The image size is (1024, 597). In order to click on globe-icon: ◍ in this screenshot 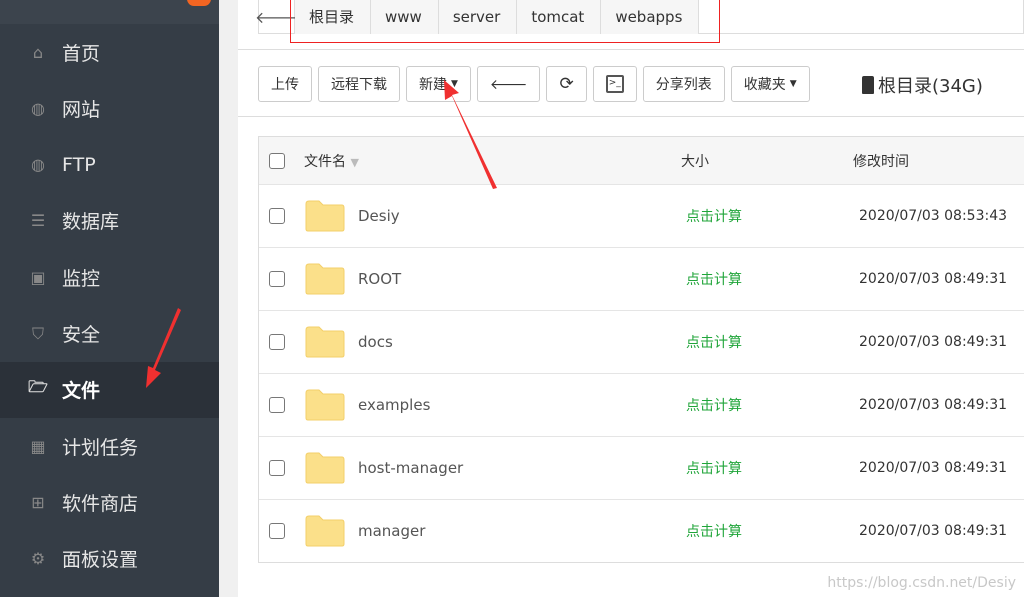, I will do `click(38, 108)`.